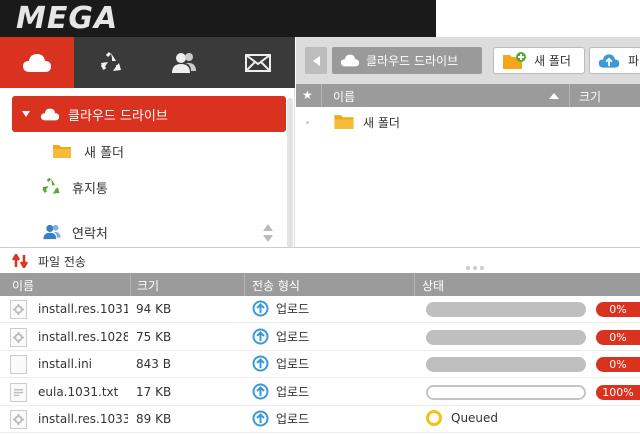  I want to click on tree-item-new-folder: 새 폴더, so click(88, 151).